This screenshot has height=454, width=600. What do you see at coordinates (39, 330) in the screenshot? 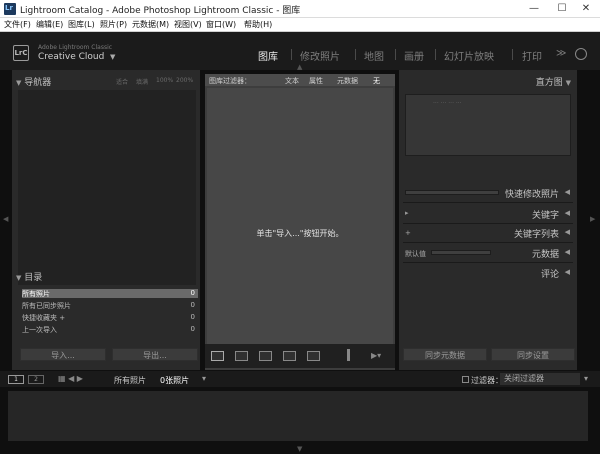
I see `catalog-item-label: 上一次导入` at bounding box center [39, 330].